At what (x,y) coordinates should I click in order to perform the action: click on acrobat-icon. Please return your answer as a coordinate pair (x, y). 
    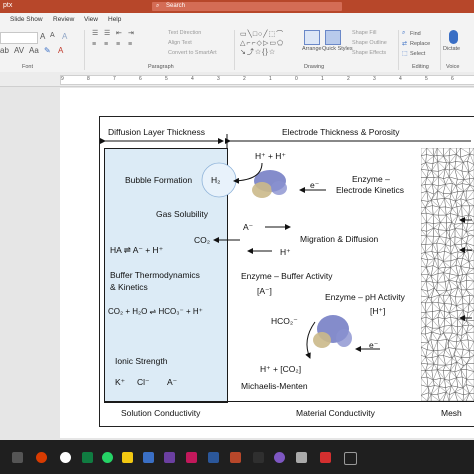
    Looking at the image, I should click on (325, 457).